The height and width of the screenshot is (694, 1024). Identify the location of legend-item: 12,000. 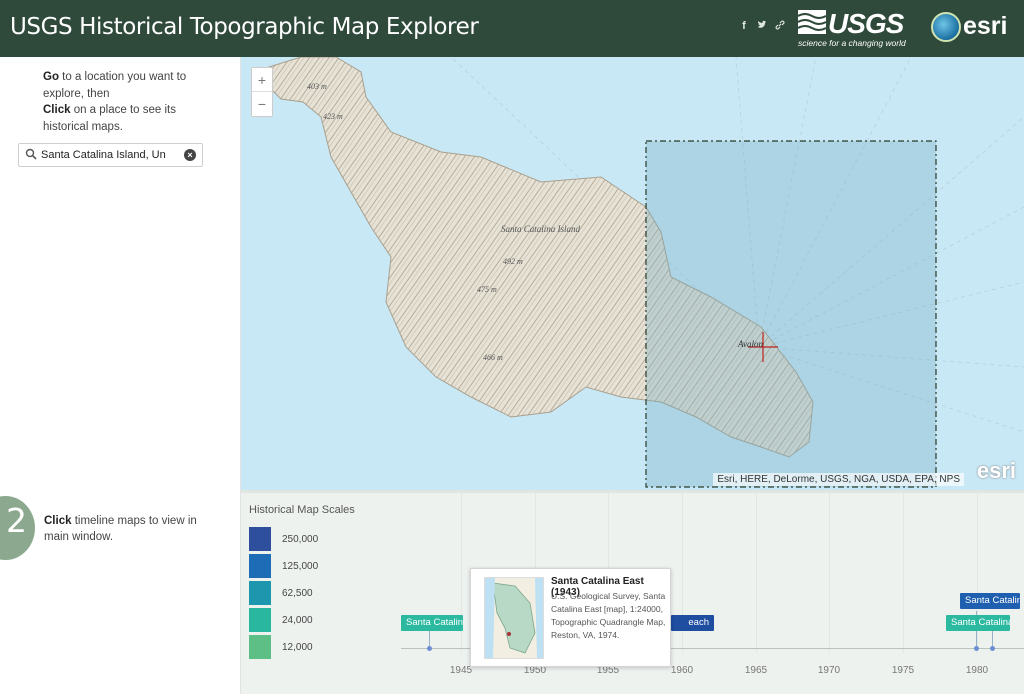
(281, 647).